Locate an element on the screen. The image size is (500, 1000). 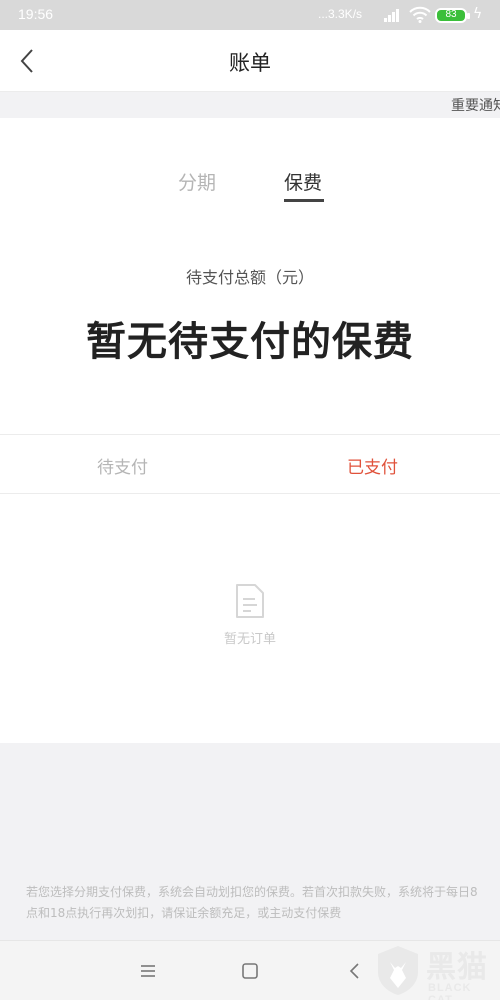
wifi-icon is located at coordinates (420, 14).